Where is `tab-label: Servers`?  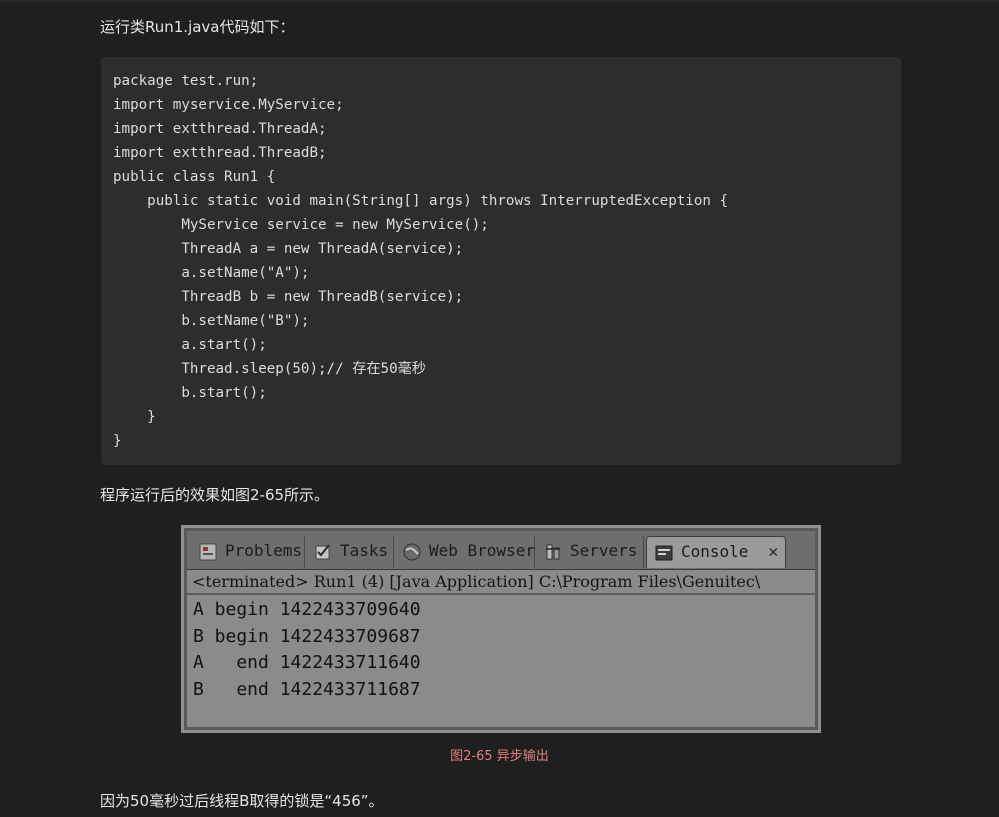 tab-label: Servers is located at coordinates (604, 550).